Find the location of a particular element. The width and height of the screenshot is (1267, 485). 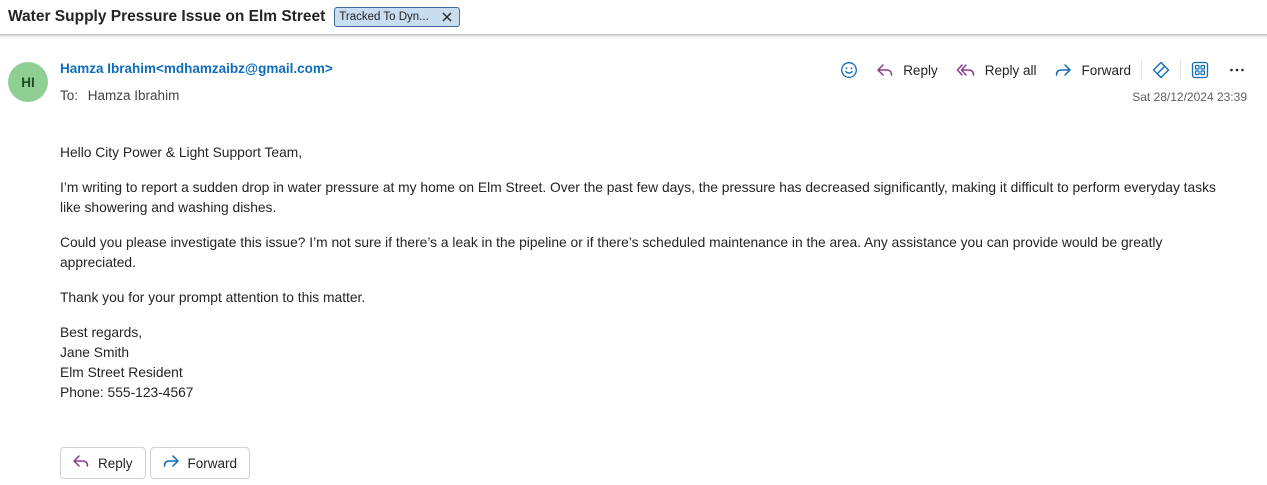

forward-button: Forward is located at coordinates (1092, 70).